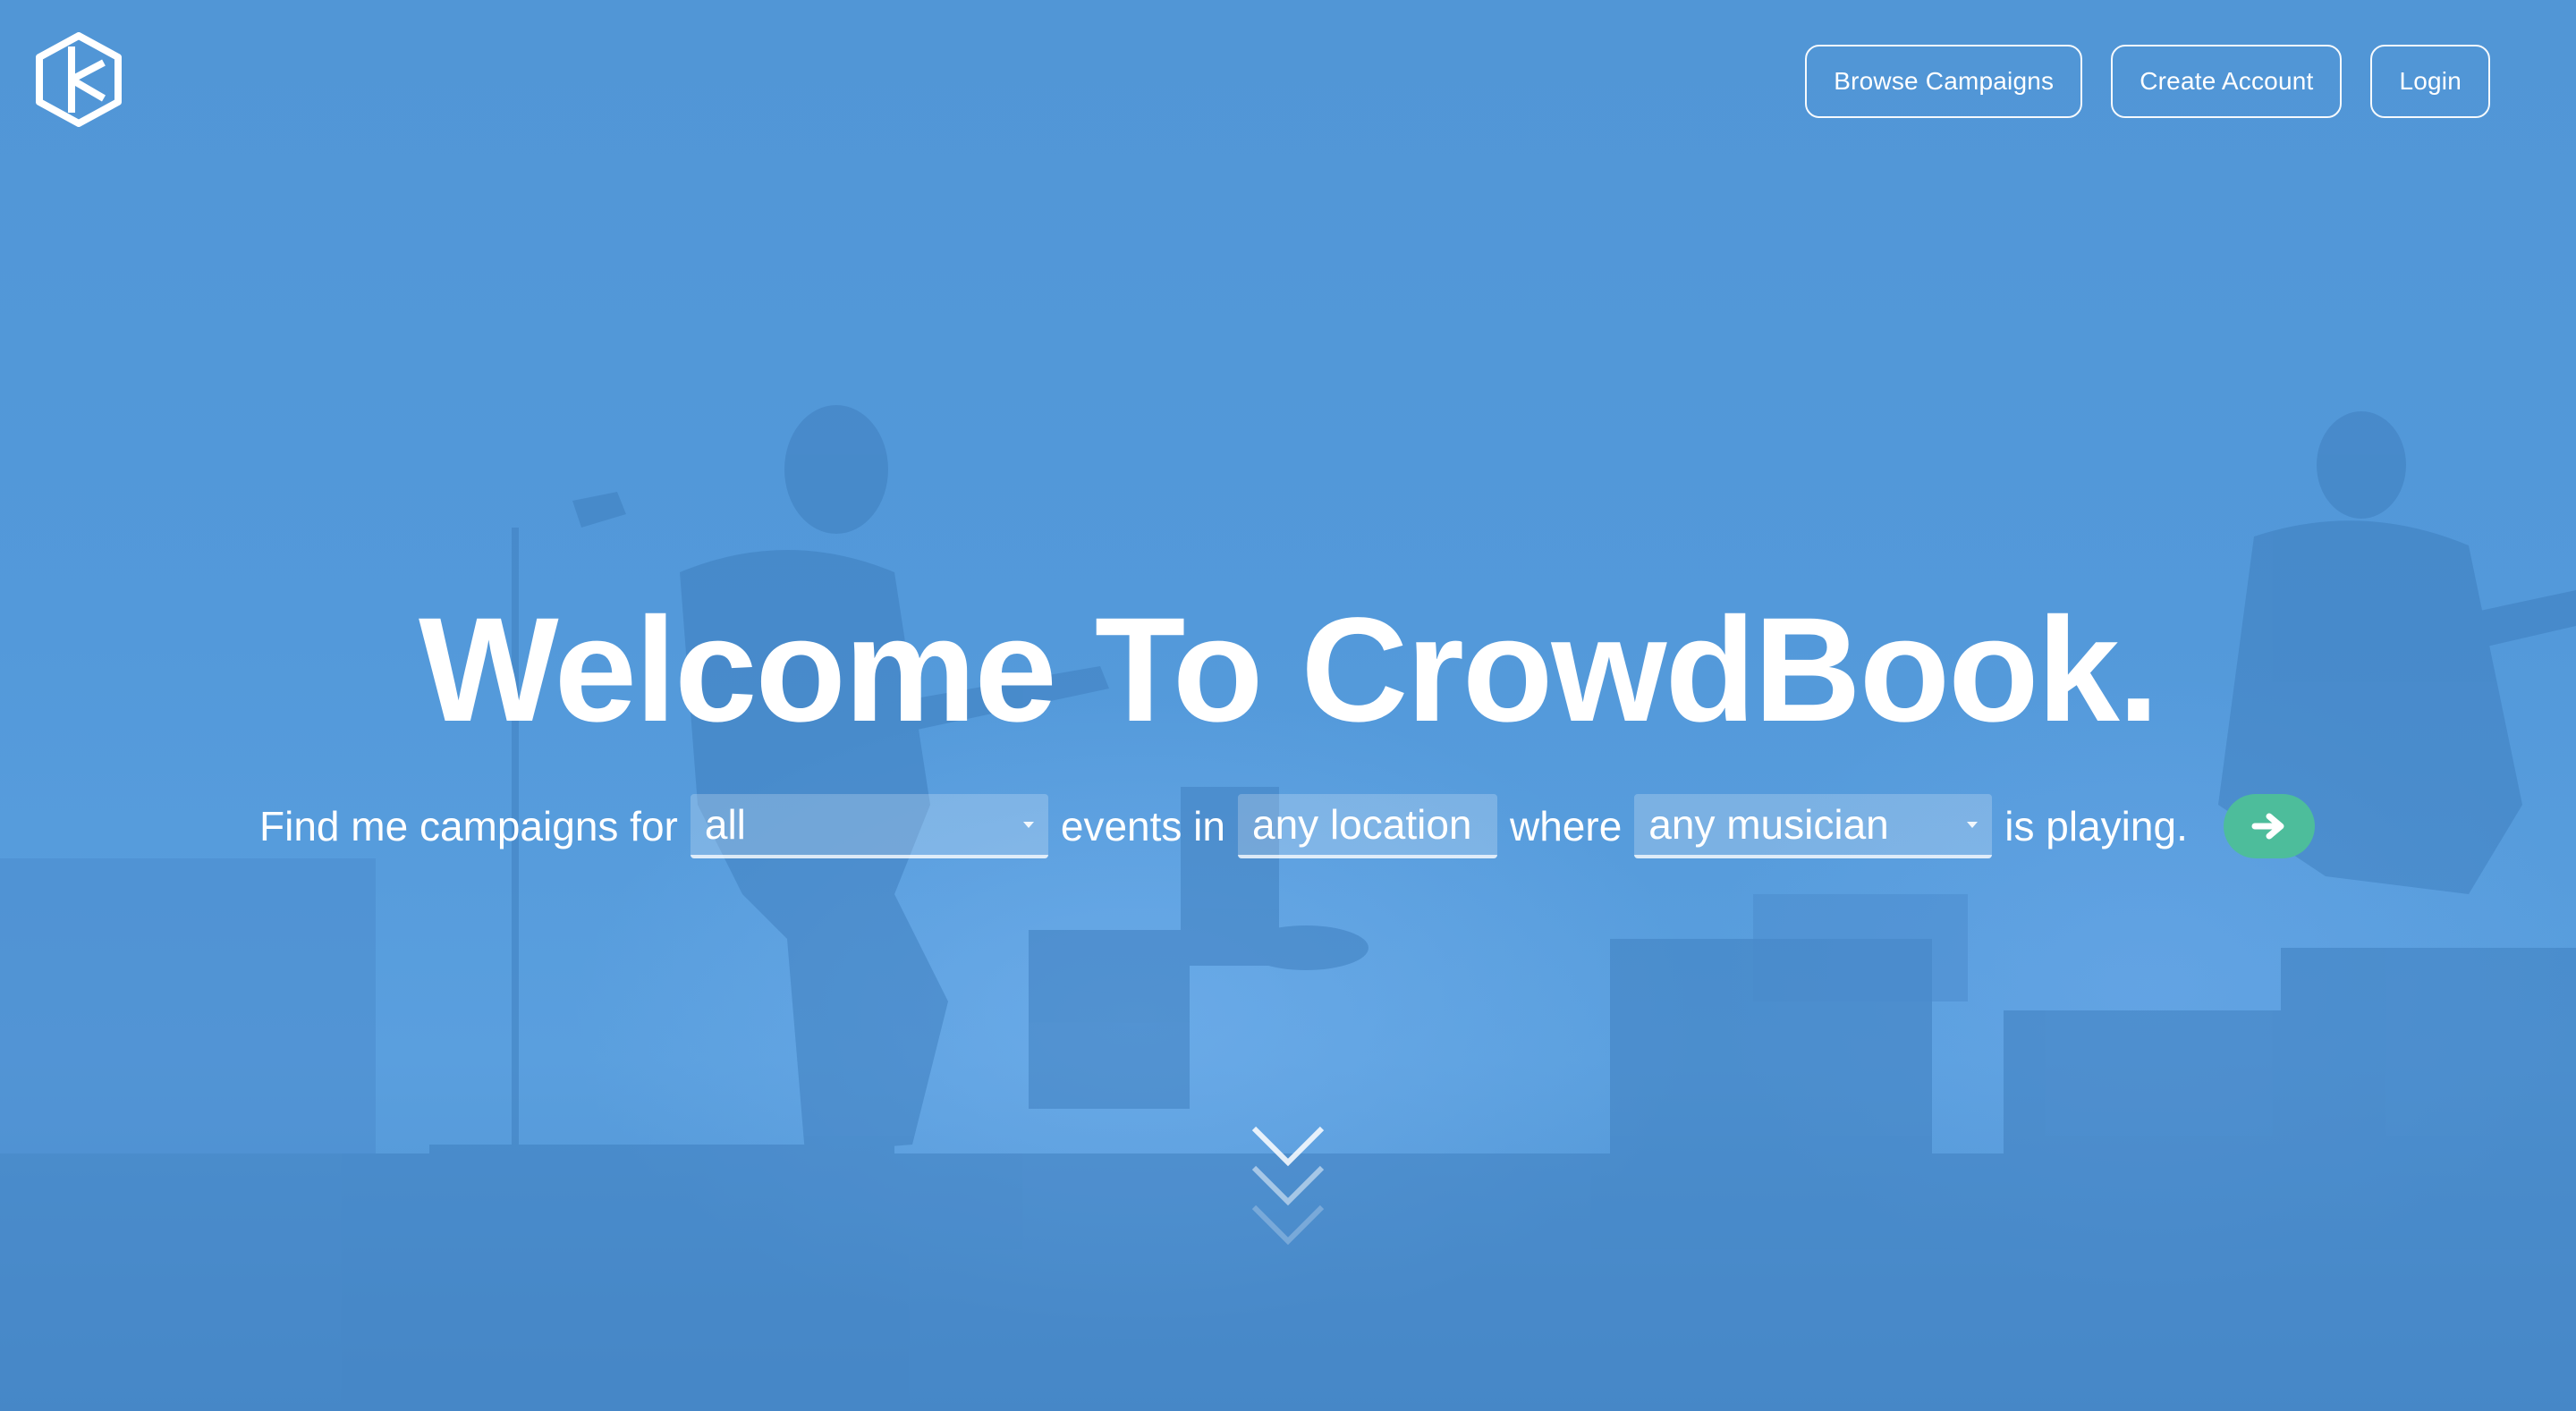 This screenshot has width=2576, height=1411. I want to click on location-input: any location, so click(1367, 826).